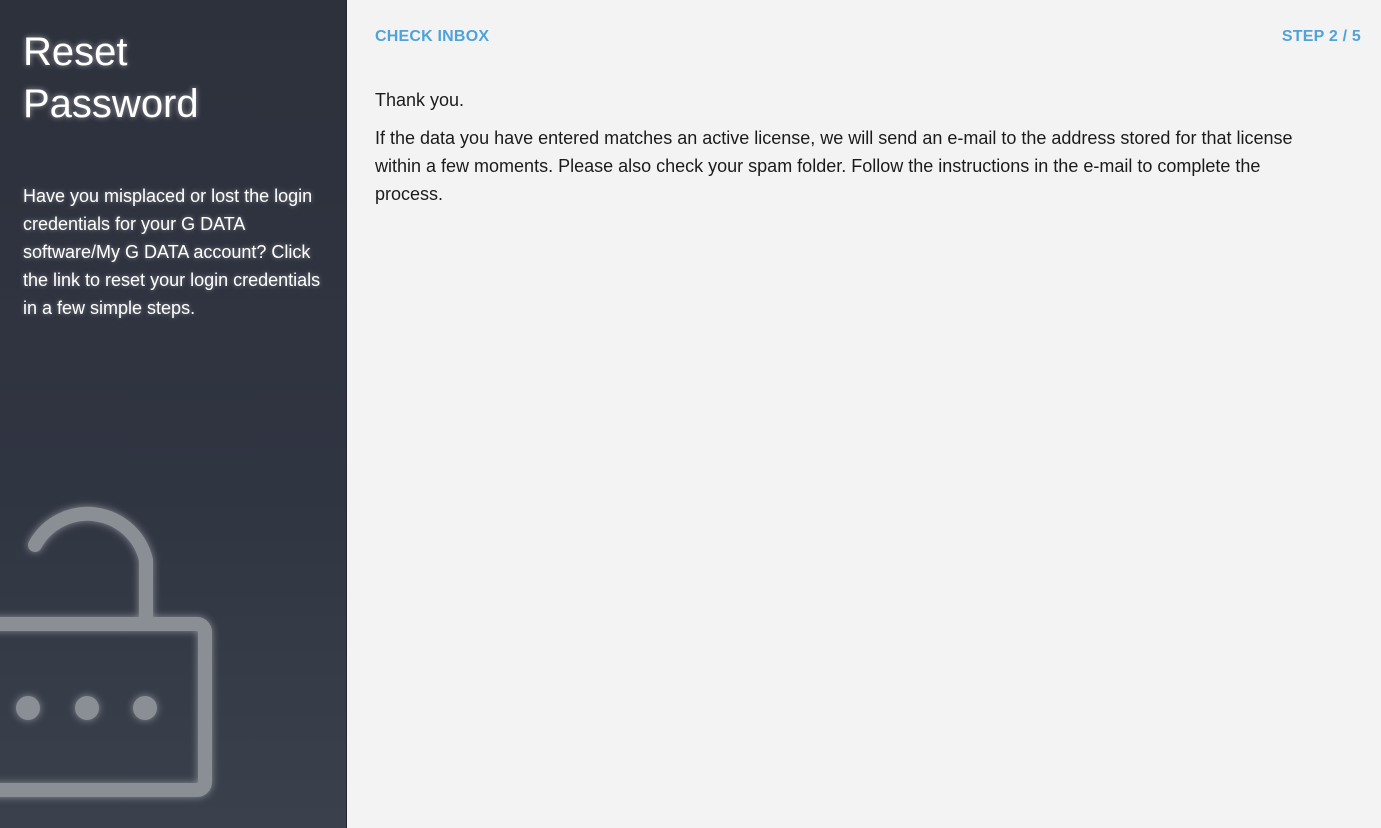 The image size is (1381, 828). Describe the element at coordinates (111, 78) in the screenshot. I see `page-title: Reset Password` at that location.